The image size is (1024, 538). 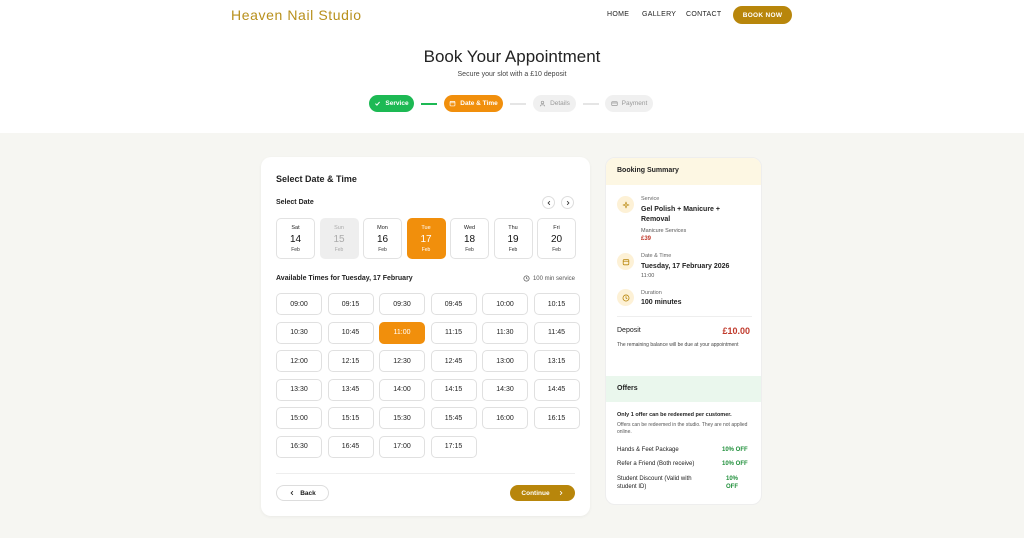 I want to click on offer-name: Refer a Friend (Both receive), so click(x=656, y=464).